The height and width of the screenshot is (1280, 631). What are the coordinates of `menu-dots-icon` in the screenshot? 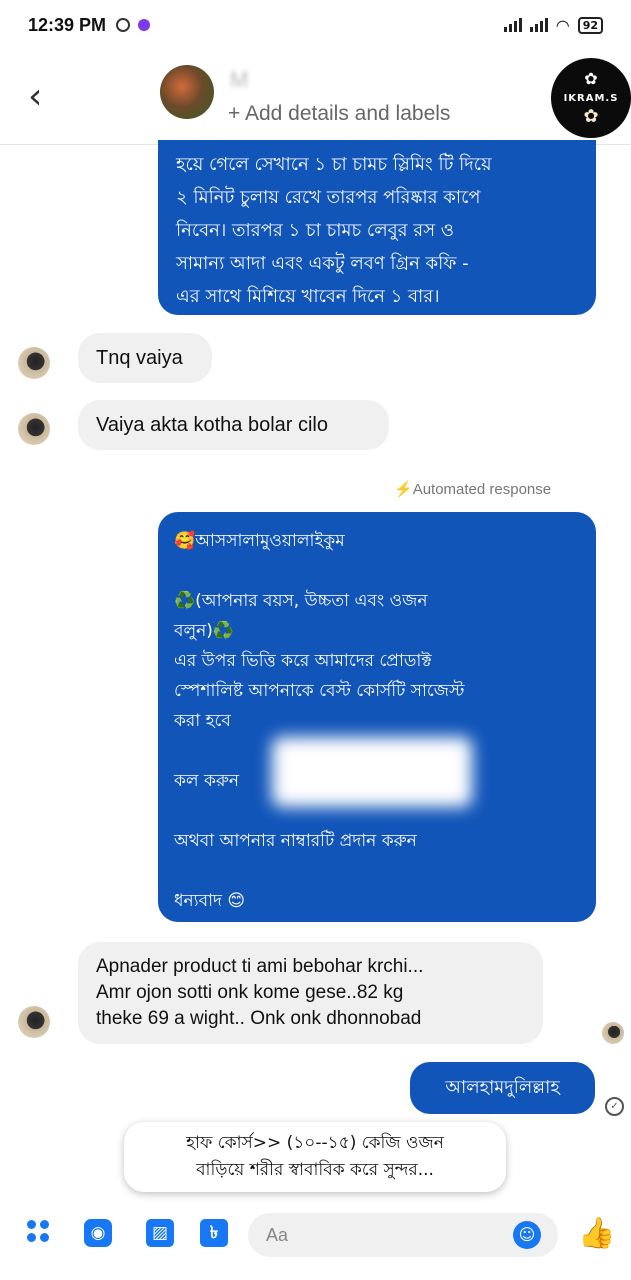 It's located at (41, 1234).